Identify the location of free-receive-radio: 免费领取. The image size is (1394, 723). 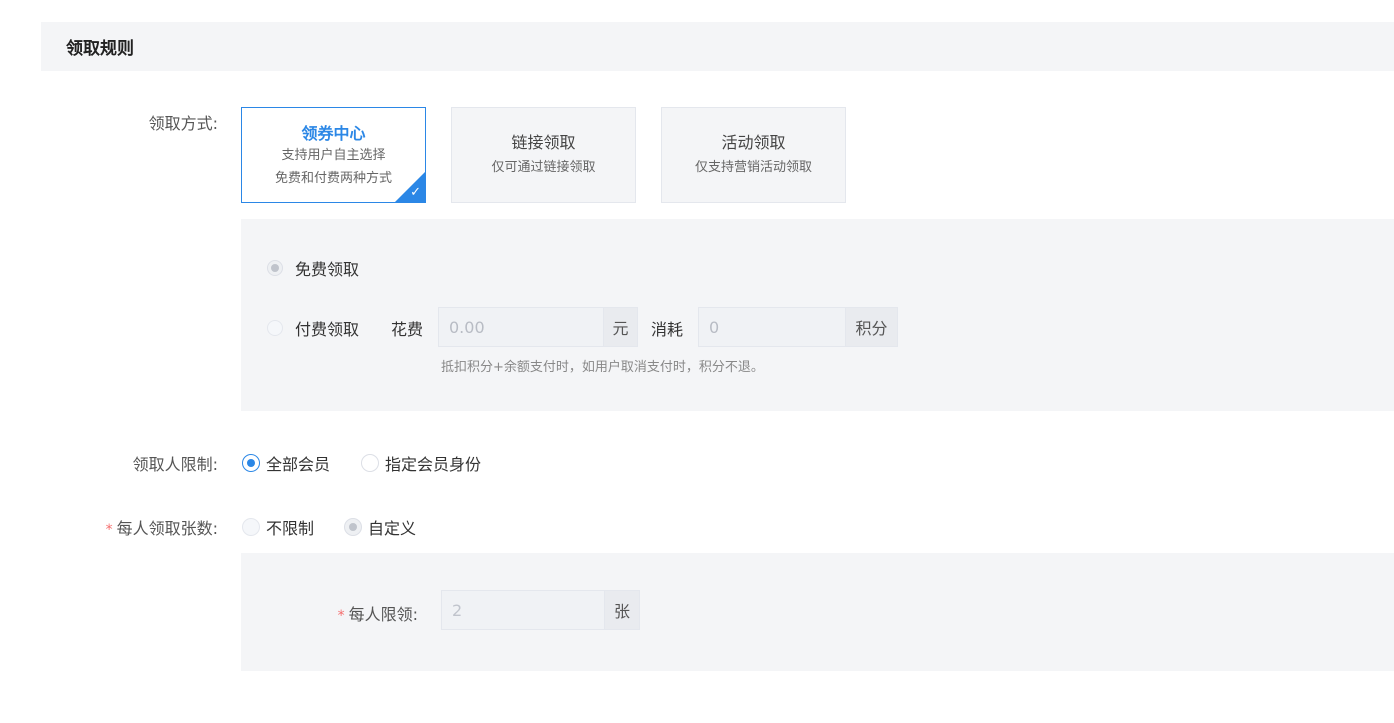
(313, 268).